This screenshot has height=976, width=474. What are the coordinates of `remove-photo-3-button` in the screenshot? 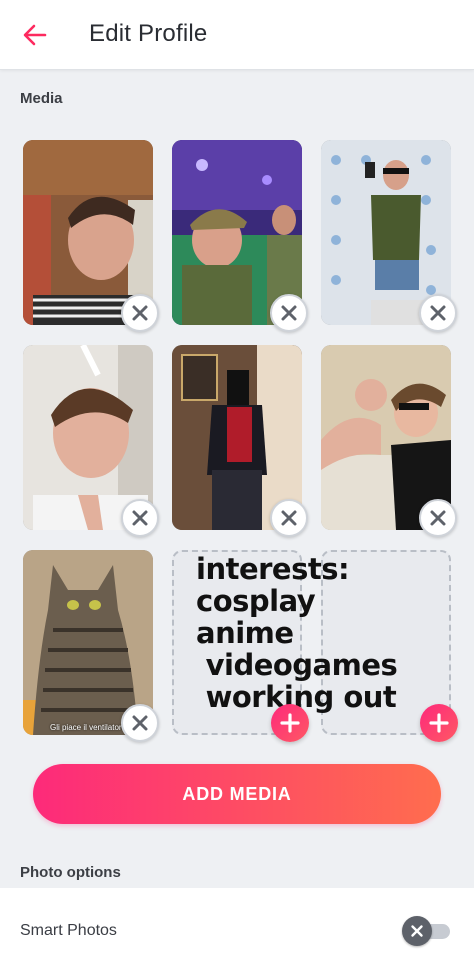 It's located at (438, 313).